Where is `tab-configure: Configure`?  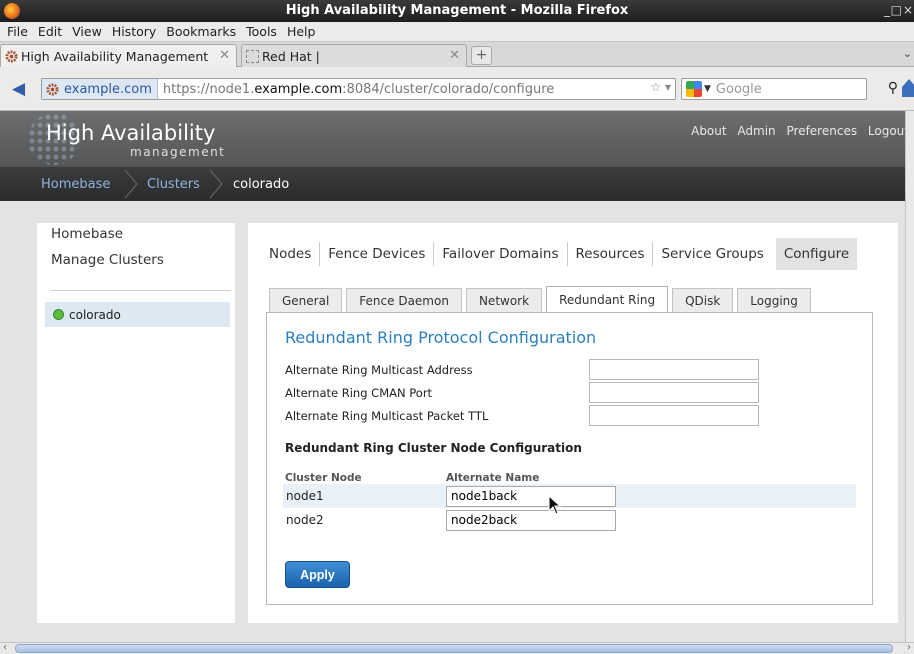
tab-configure: Configure is located at coordinates (816, 254).